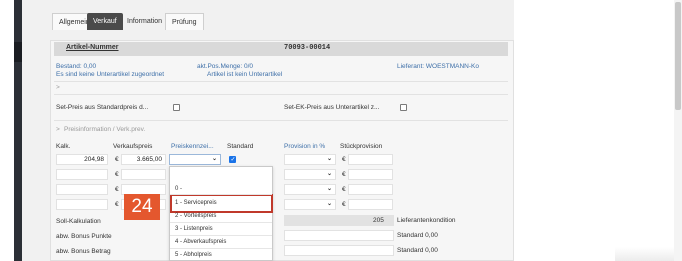  Describe the element at coordinates (78, 221) in the screenshot. I see `target-calculation-label: Soll-Kalkulation` at that location.